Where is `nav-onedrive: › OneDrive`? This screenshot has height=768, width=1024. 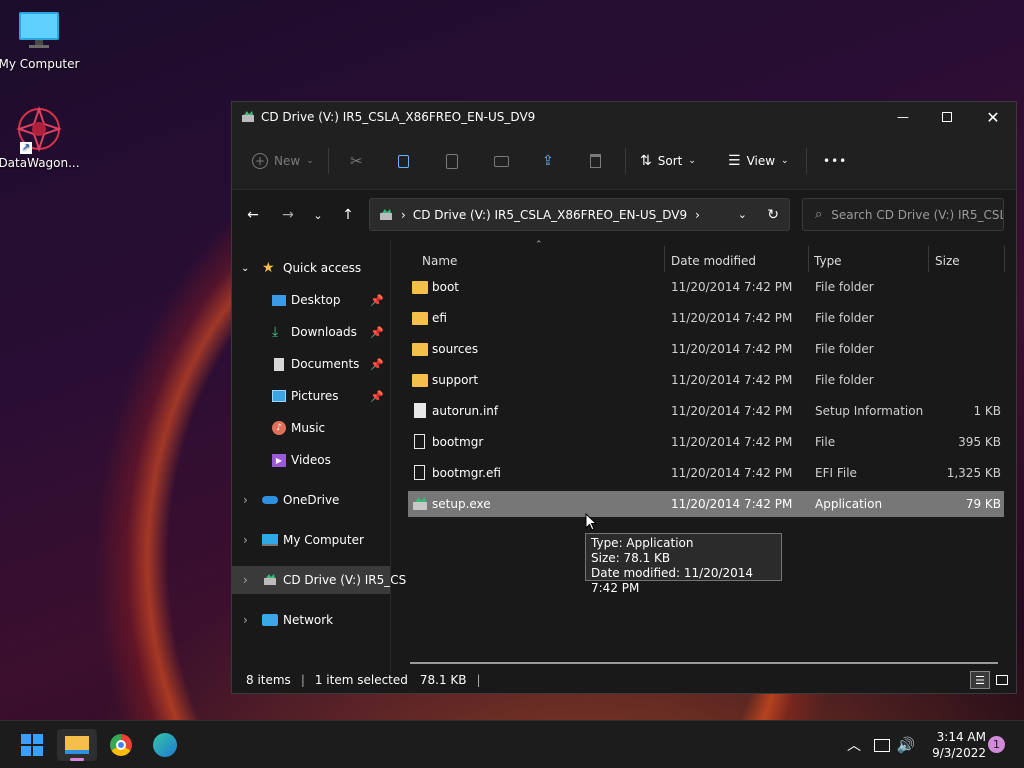
nav-onedrive: › OneDrive is located at coordinates (311, 500).